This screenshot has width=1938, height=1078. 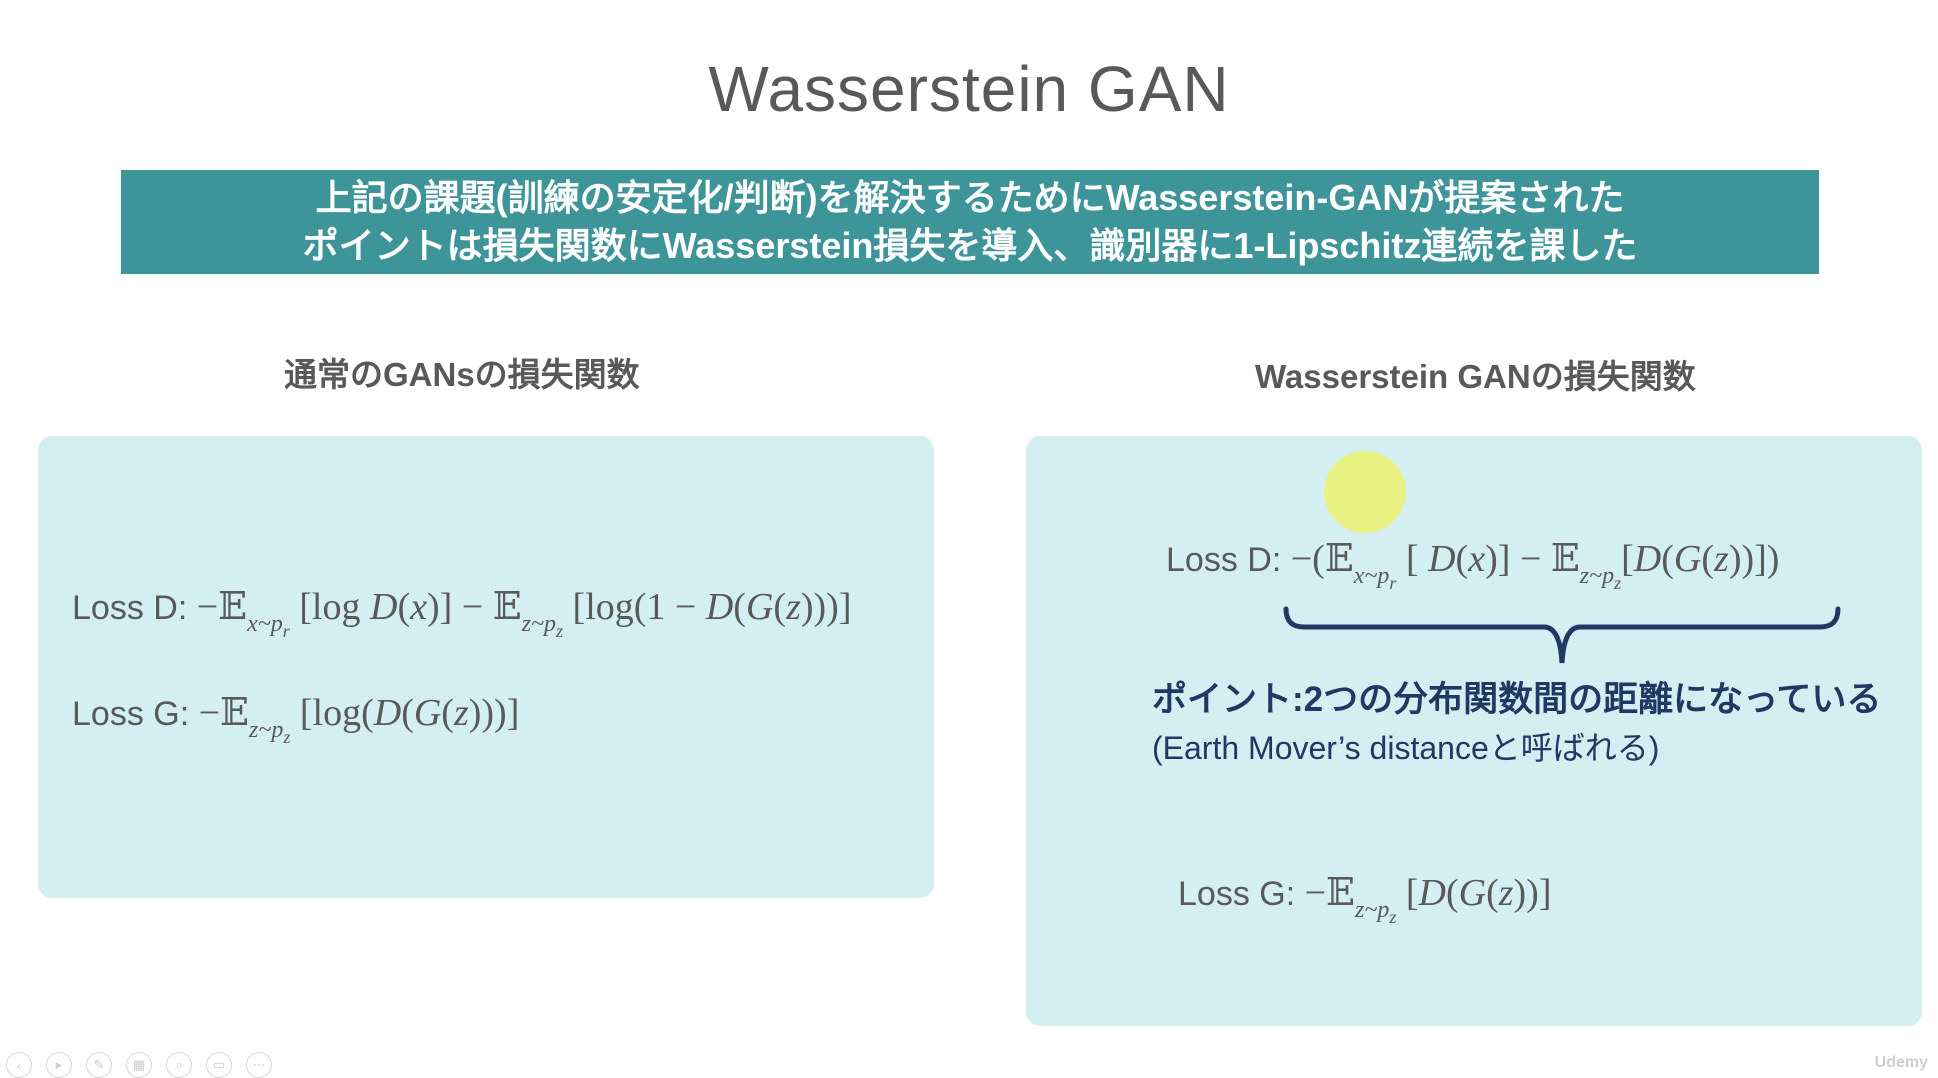 I want to click on loss-d-formula: −(𝔼x~pr [ D(x)] − 𝔼z~pz[D(G(z))]), so click(x=1535, y=564).